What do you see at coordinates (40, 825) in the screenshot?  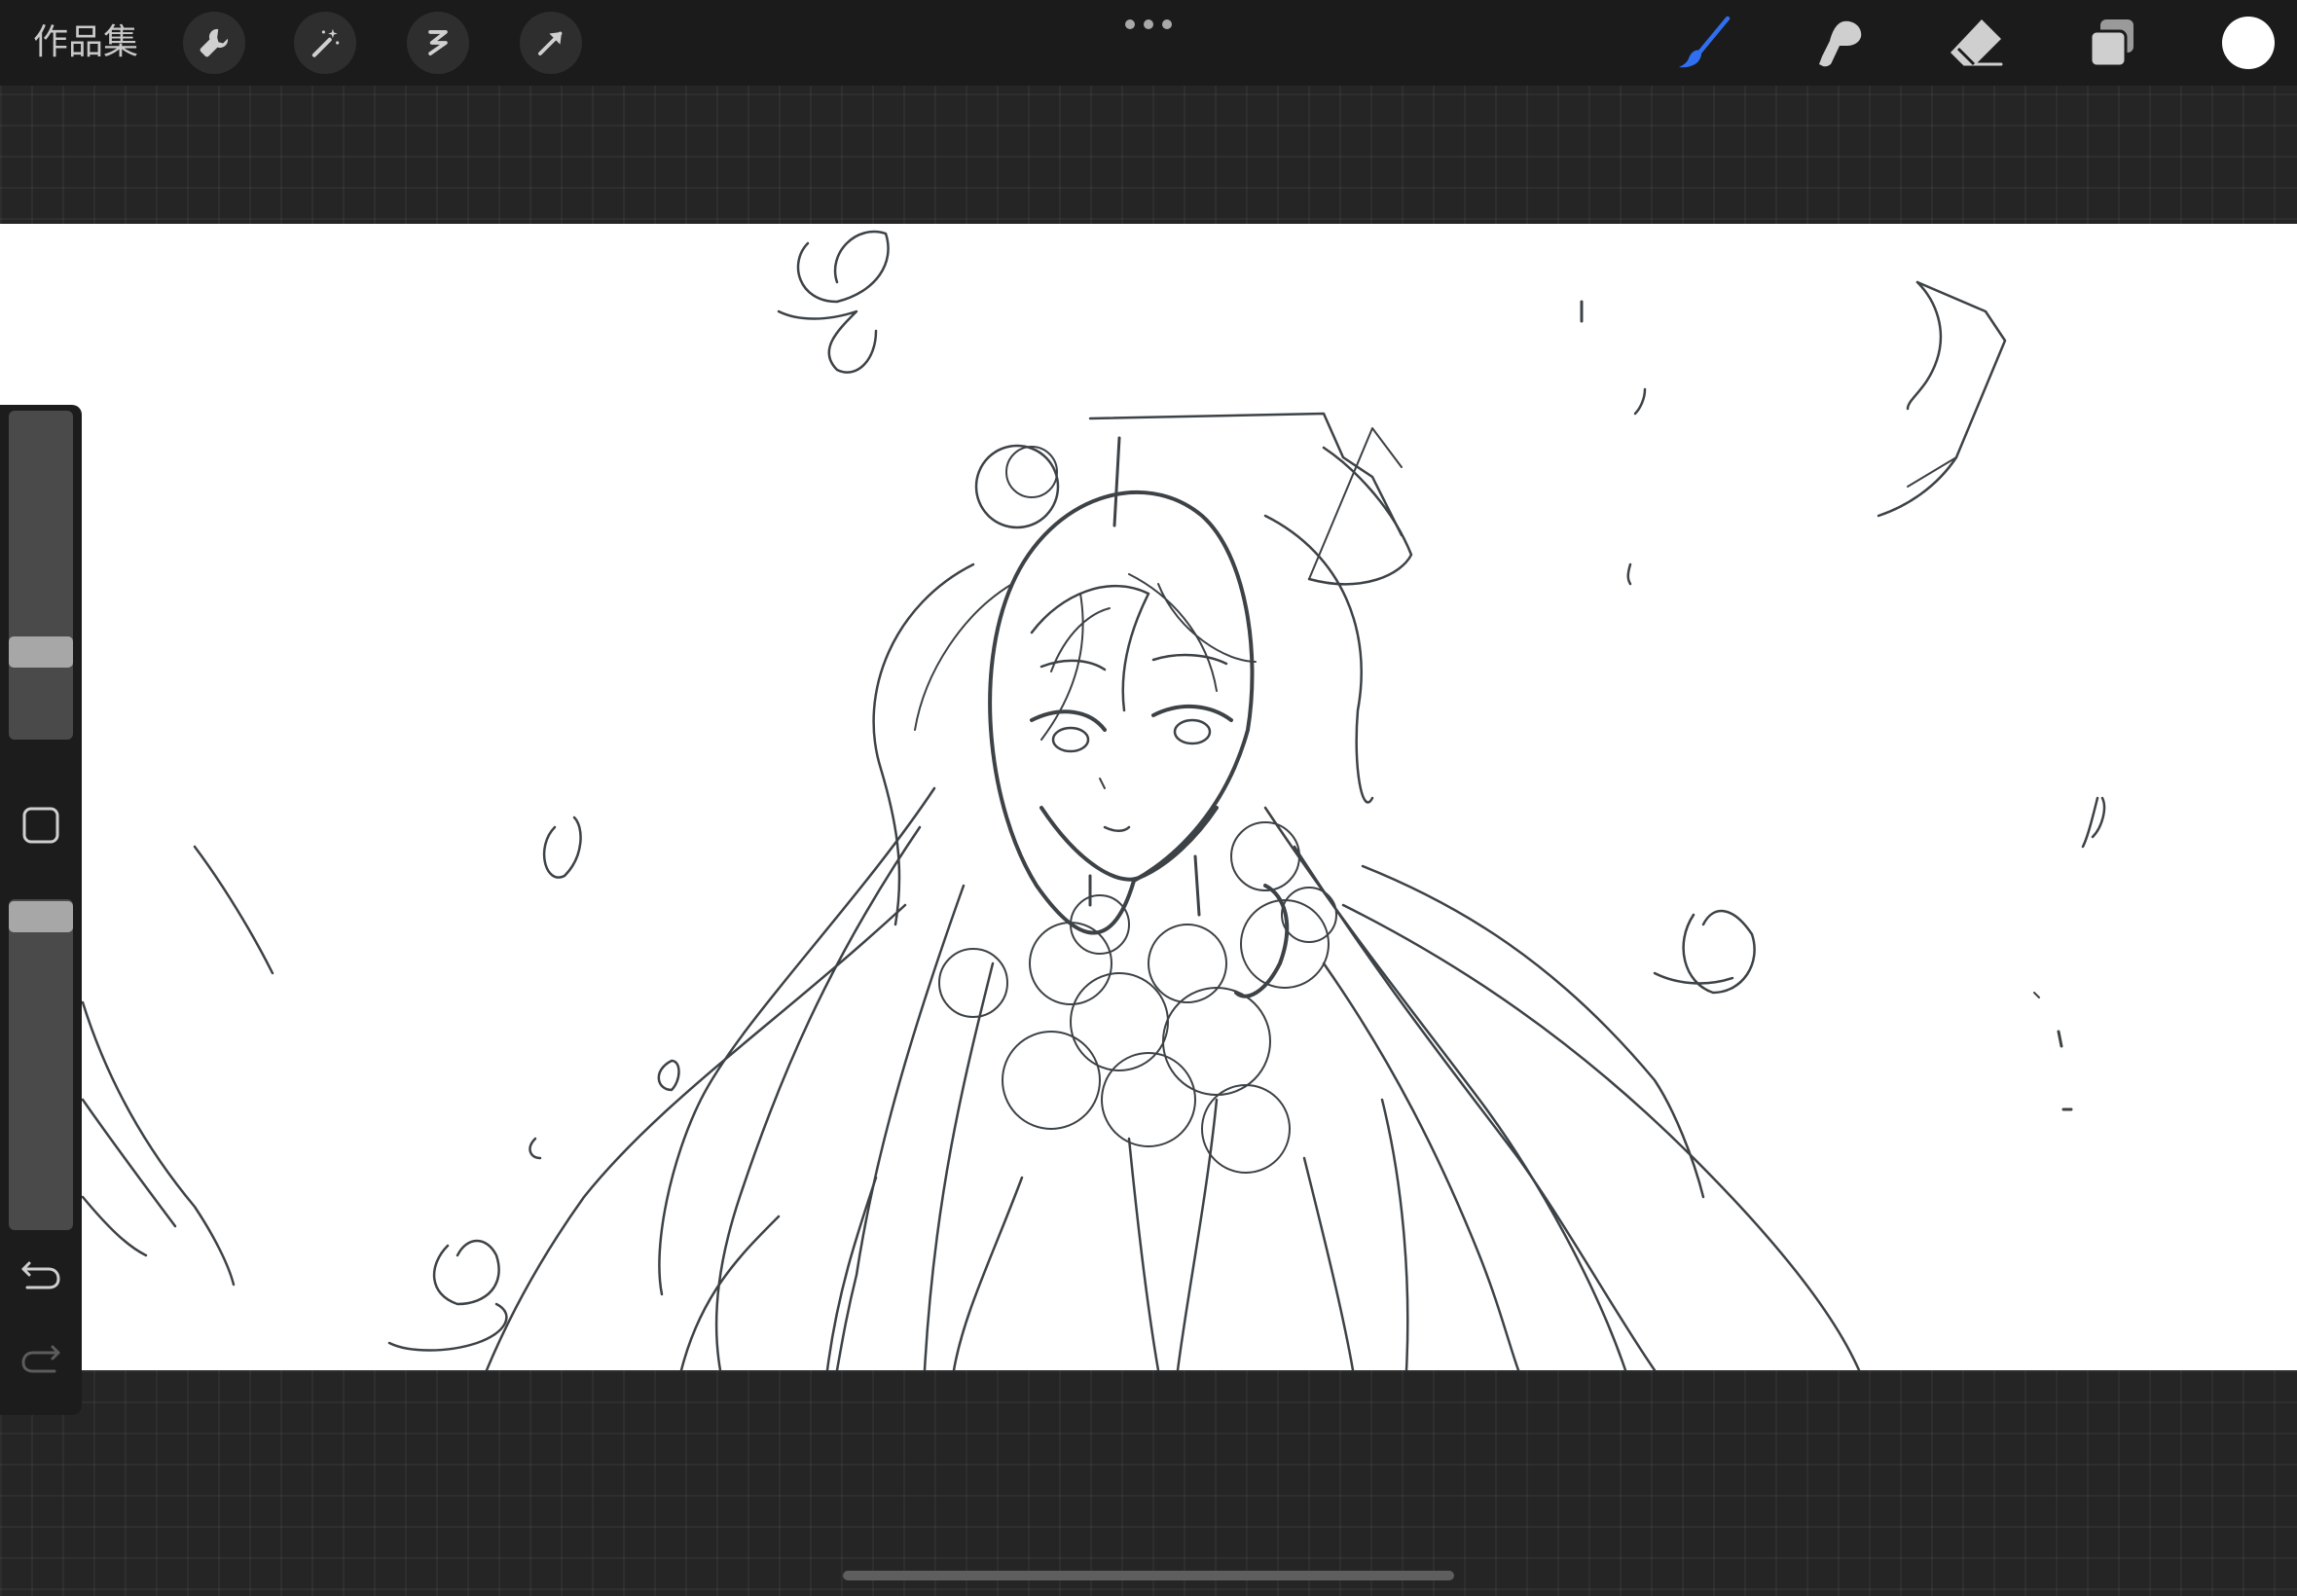 I see `square-icon` at bounding box center [40, 825].